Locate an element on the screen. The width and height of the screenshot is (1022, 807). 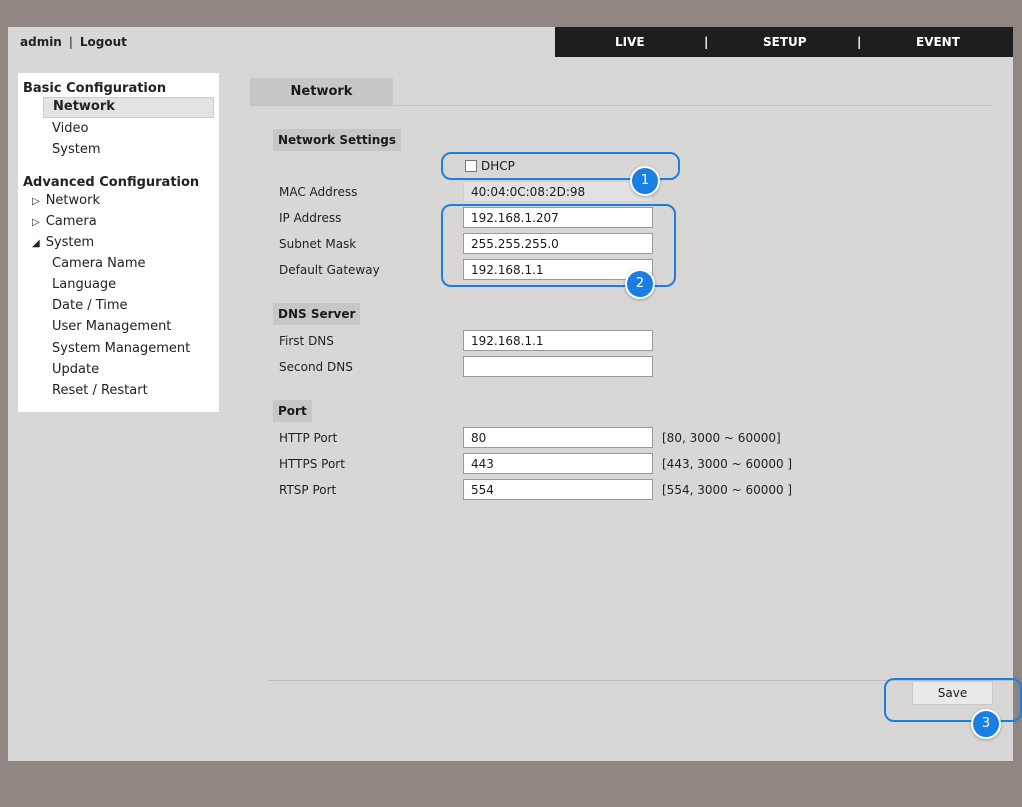
second-dns-label: Second DNS is located at coordinates (316, 367).